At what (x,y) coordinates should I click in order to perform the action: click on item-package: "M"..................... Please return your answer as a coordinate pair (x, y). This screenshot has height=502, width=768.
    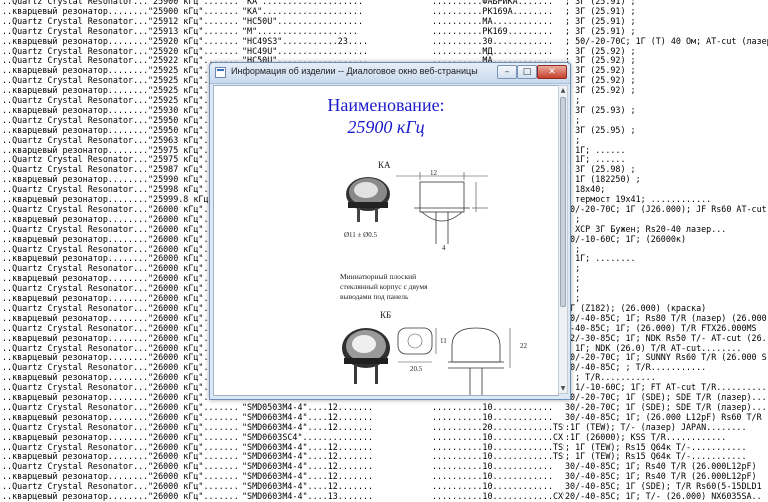
    Looking at the image, I should click on (300, 30).